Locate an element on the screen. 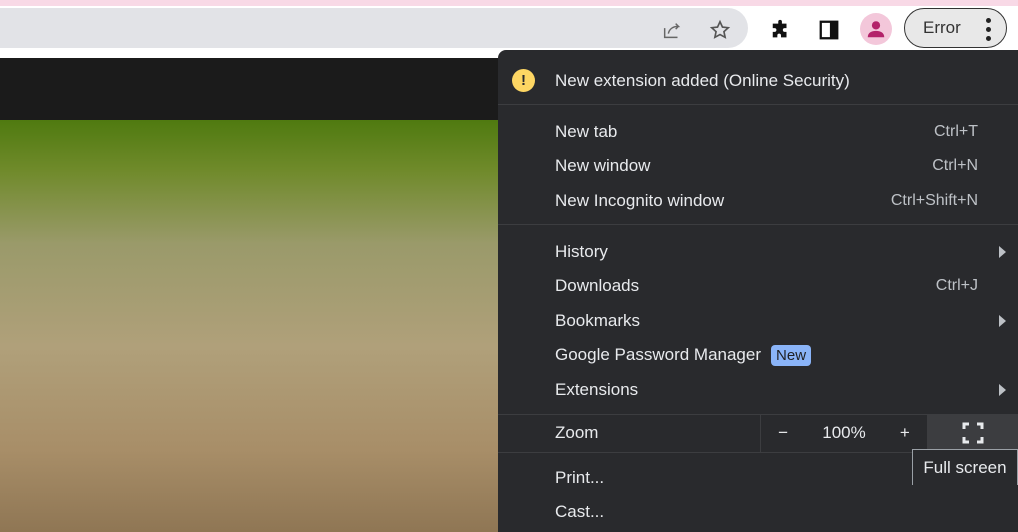  fullscreen-icon is located at coordinates (973, 433).